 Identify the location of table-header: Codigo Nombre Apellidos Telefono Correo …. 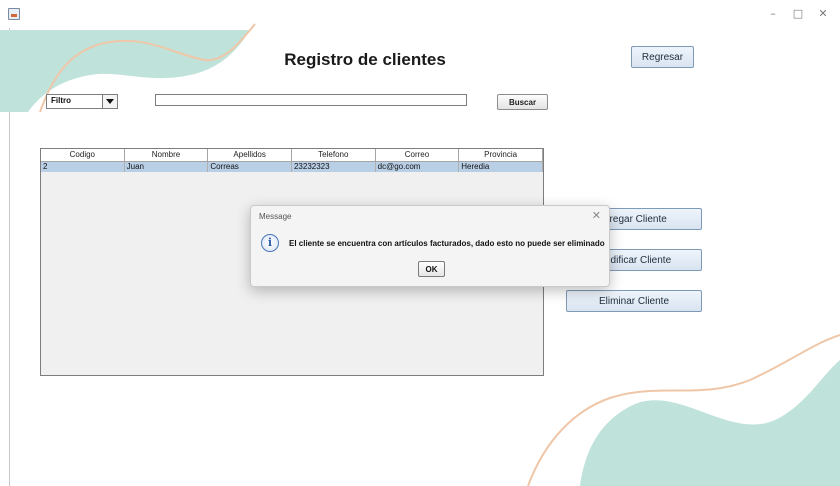
(292, 155).